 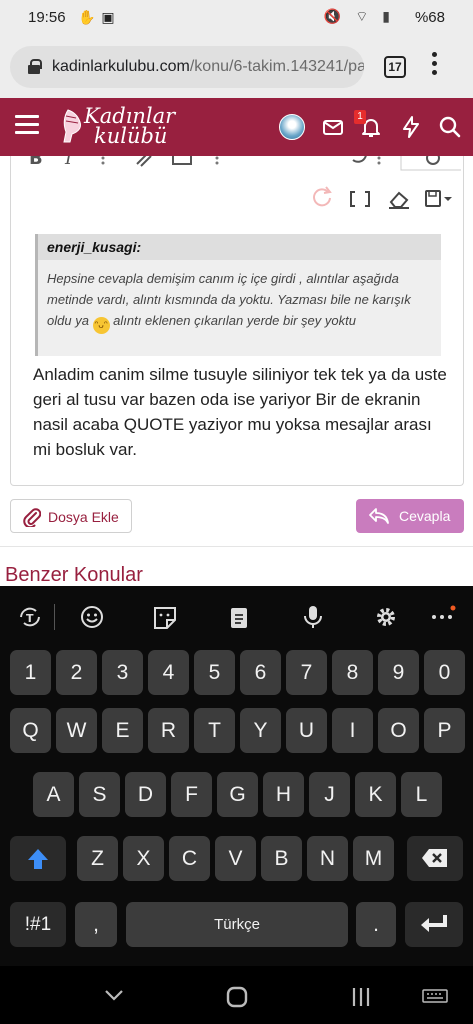 I want to click on attach-file-label: Dosya Ekle, so click(x=83, y=517).